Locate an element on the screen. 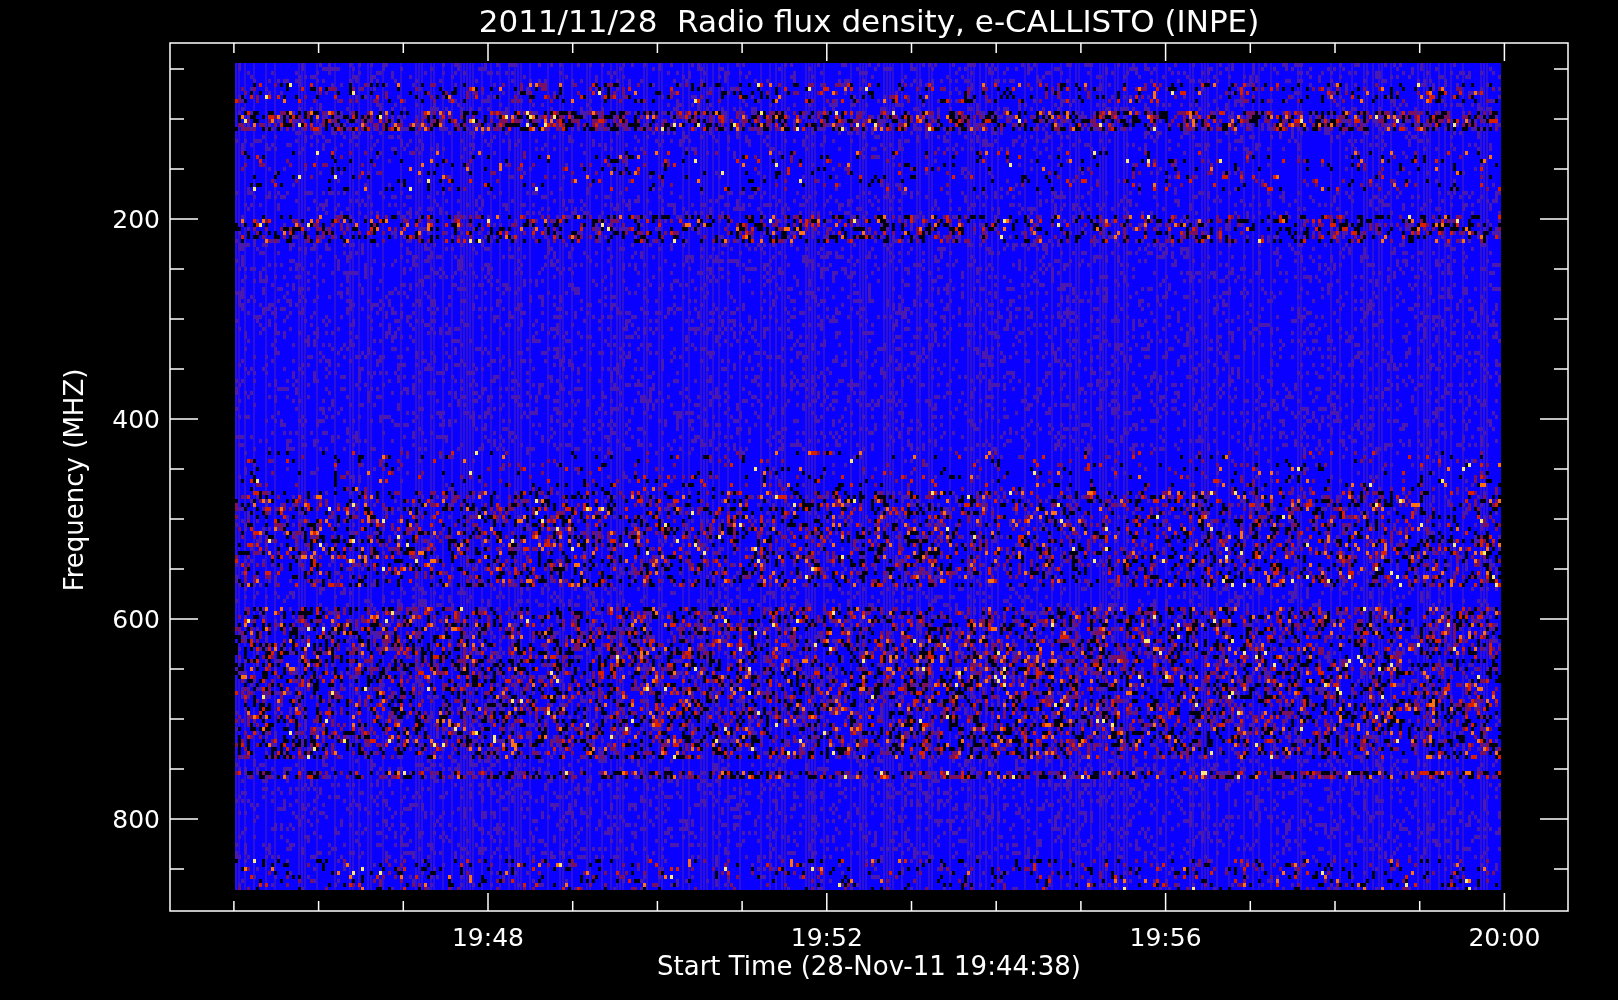 The image size is (1618, 1000). x-axis-title: Start Time (28-Nov-11 19:44:38) is located at coordinates (869, 966).